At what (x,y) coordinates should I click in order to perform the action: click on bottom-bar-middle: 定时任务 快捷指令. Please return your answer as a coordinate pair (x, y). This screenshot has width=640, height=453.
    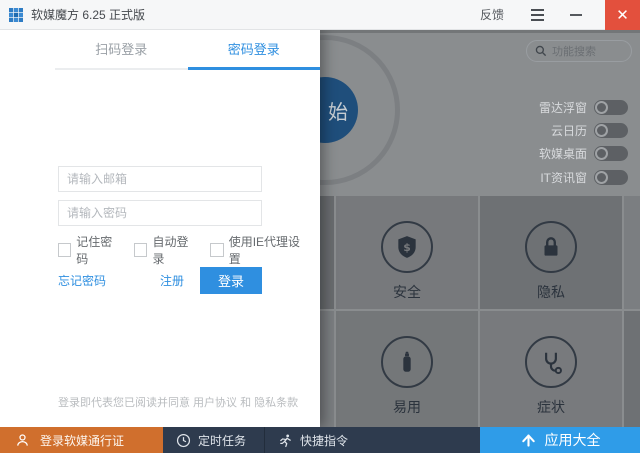
    Looking at the image, I should click on (321, 440).